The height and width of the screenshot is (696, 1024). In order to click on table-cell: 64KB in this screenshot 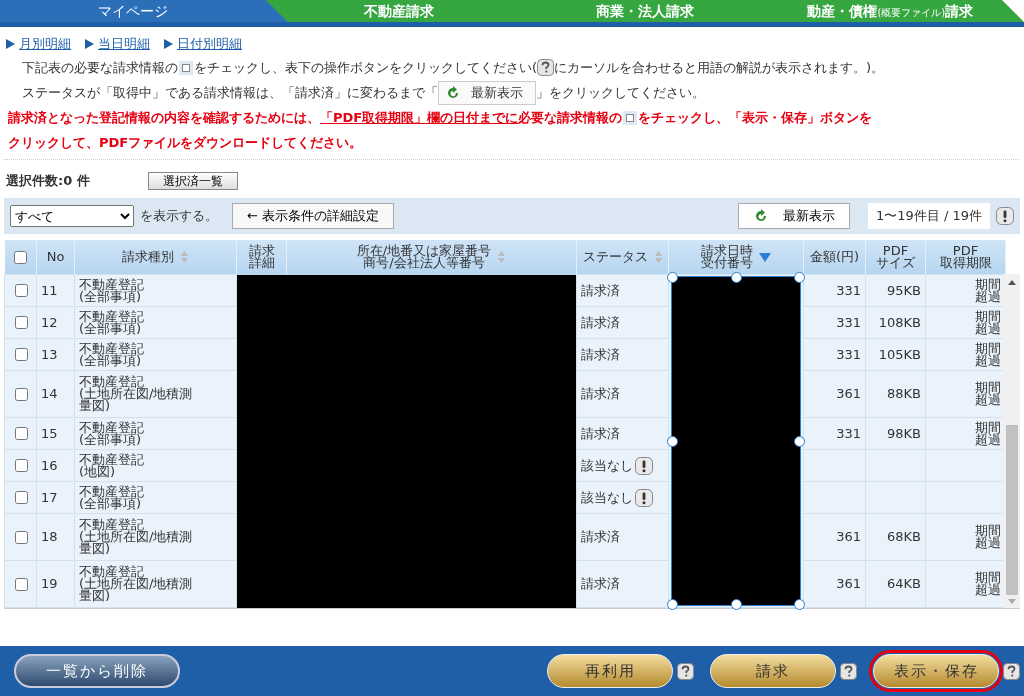, I will do `click(904, 583)`.